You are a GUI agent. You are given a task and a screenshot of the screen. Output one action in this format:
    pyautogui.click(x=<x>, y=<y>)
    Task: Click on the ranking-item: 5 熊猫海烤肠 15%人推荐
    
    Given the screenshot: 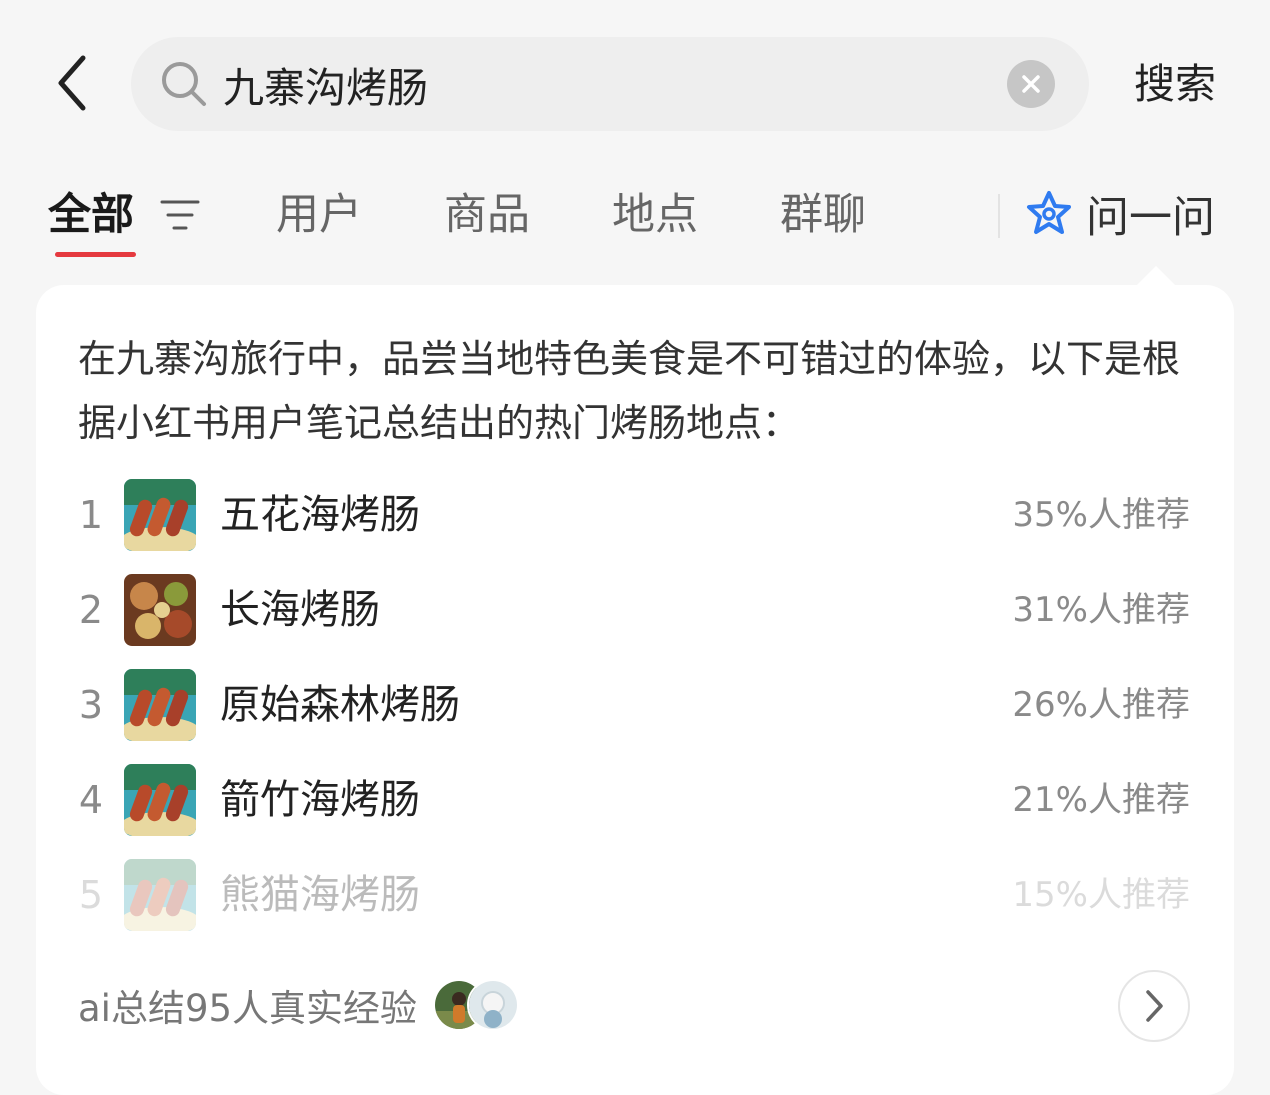 What is the action you would take?
    pyautogui.click(x=635, y=895)
    